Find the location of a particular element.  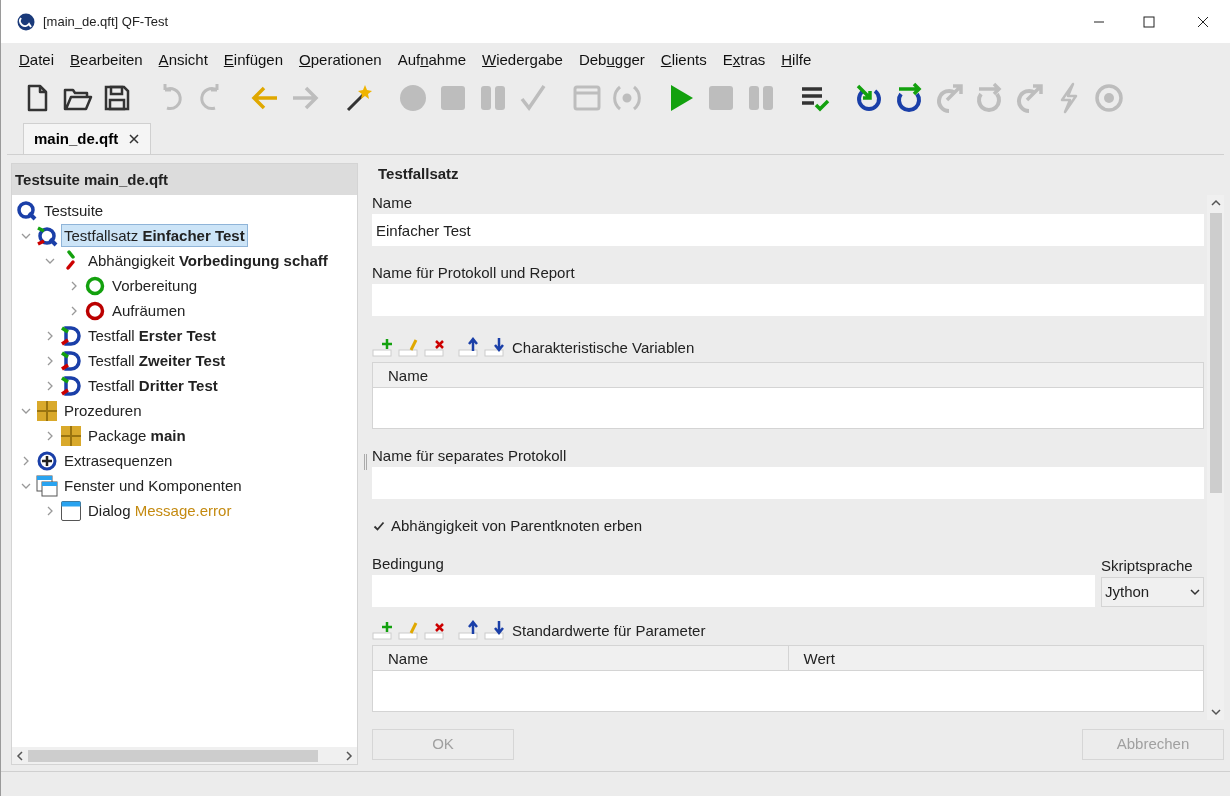

tree-node: Testsuite is located at coordinates (74, 210).